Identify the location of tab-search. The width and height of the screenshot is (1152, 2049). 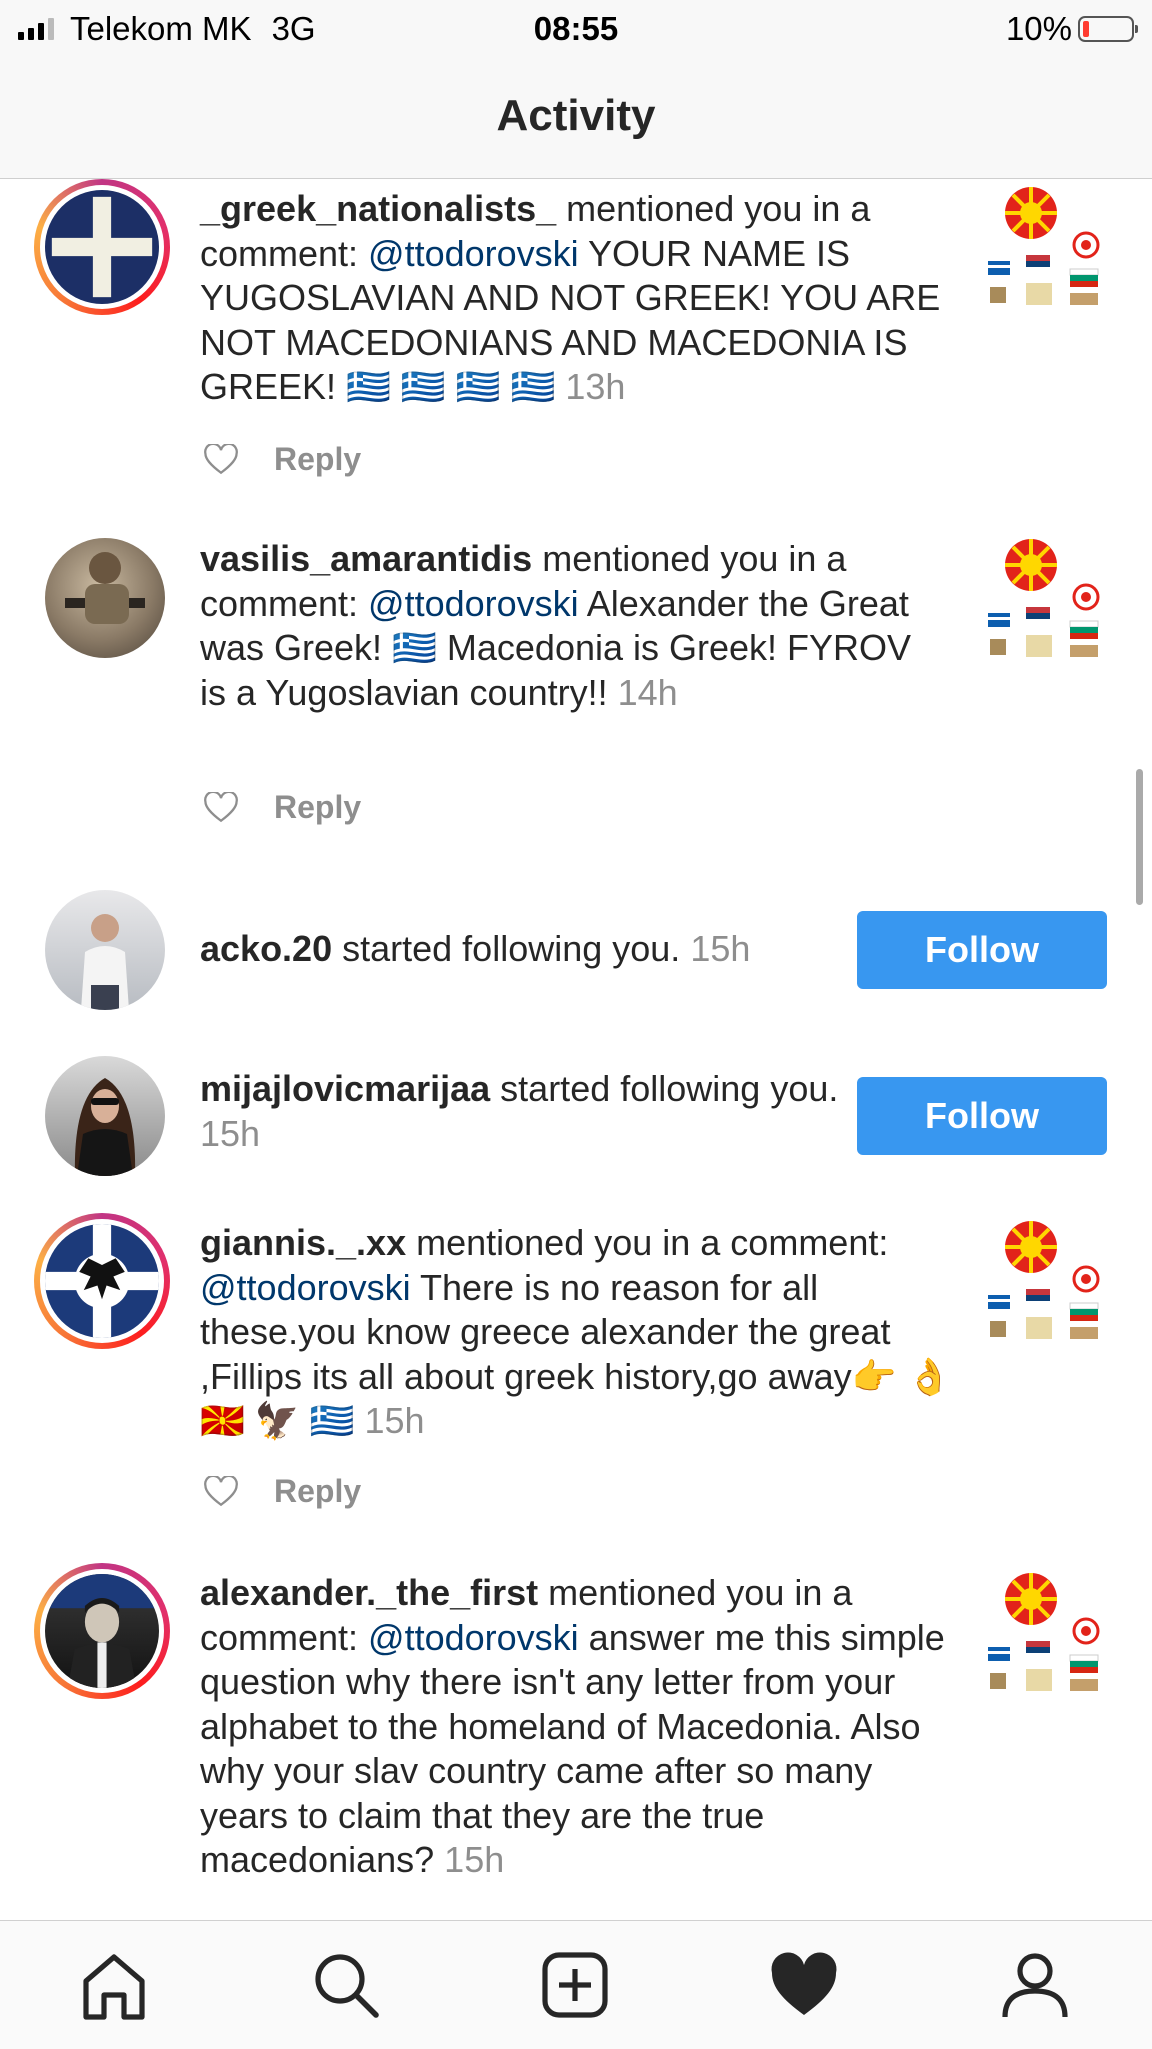
(346, 1985).